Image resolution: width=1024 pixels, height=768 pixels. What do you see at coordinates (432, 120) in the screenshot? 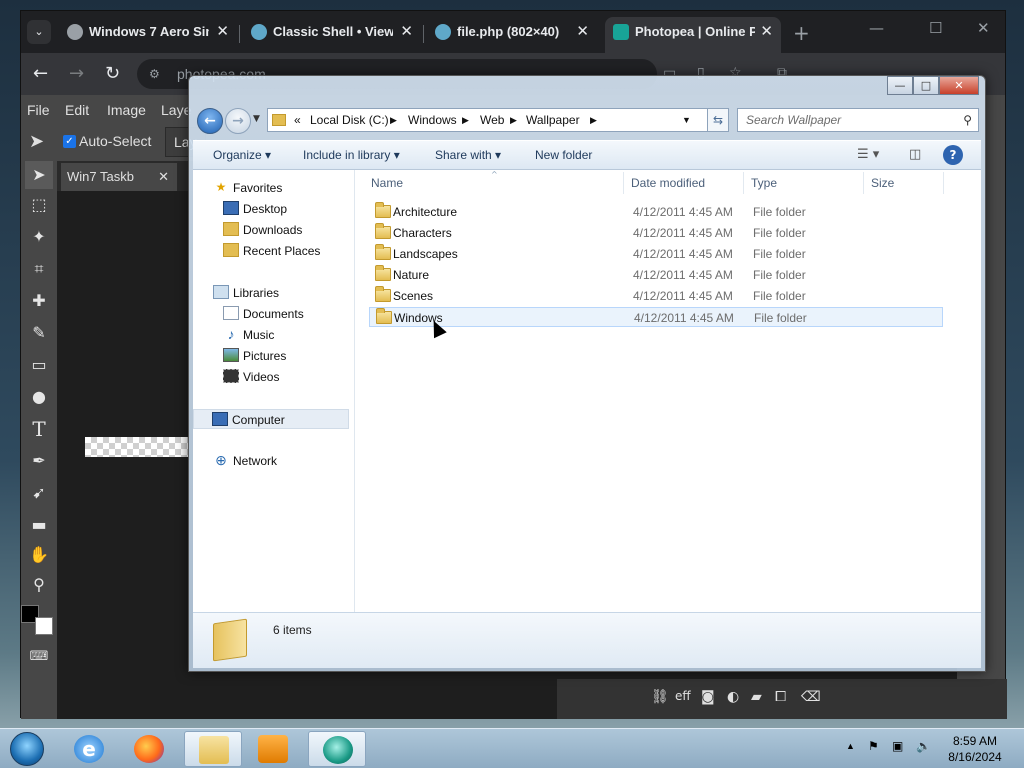
I see `breadcrumb-windows: Windows` at bounding box center [432, 120].